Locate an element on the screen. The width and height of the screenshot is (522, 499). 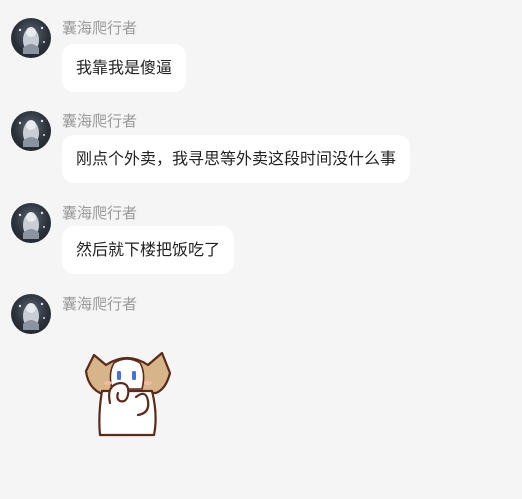
hiding-face-cat-sticker is located at coordinates (127, 392).